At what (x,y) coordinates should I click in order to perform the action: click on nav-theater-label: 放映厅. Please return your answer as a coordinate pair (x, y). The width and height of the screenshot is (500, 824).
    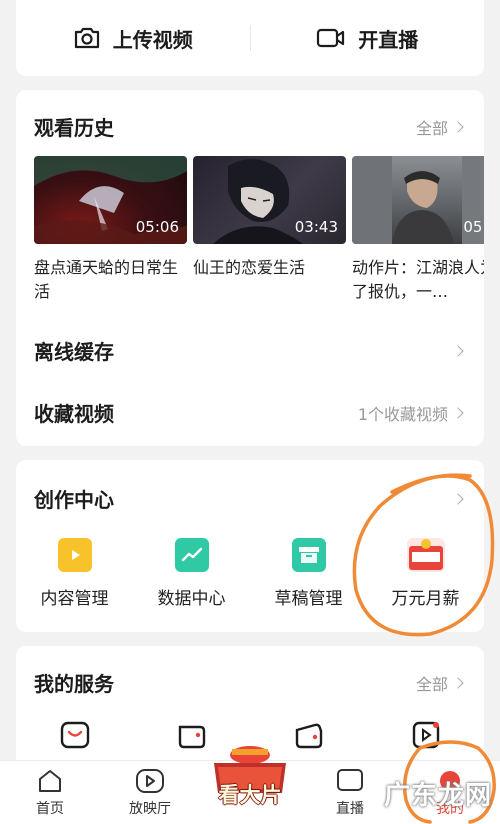
    Looking at the image, I should click on (150, 809).